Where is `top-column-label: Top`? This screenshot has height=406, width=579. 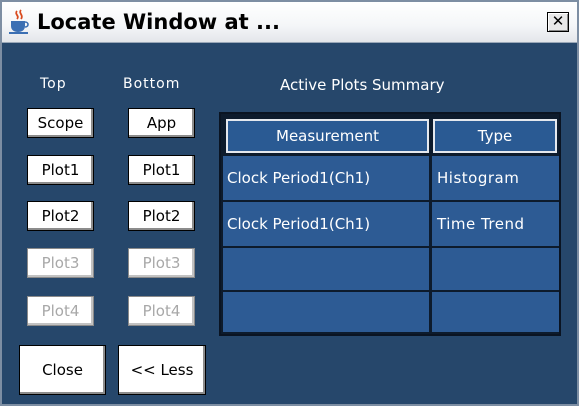
top-column-label: Top is located at coordinates (53, 84).